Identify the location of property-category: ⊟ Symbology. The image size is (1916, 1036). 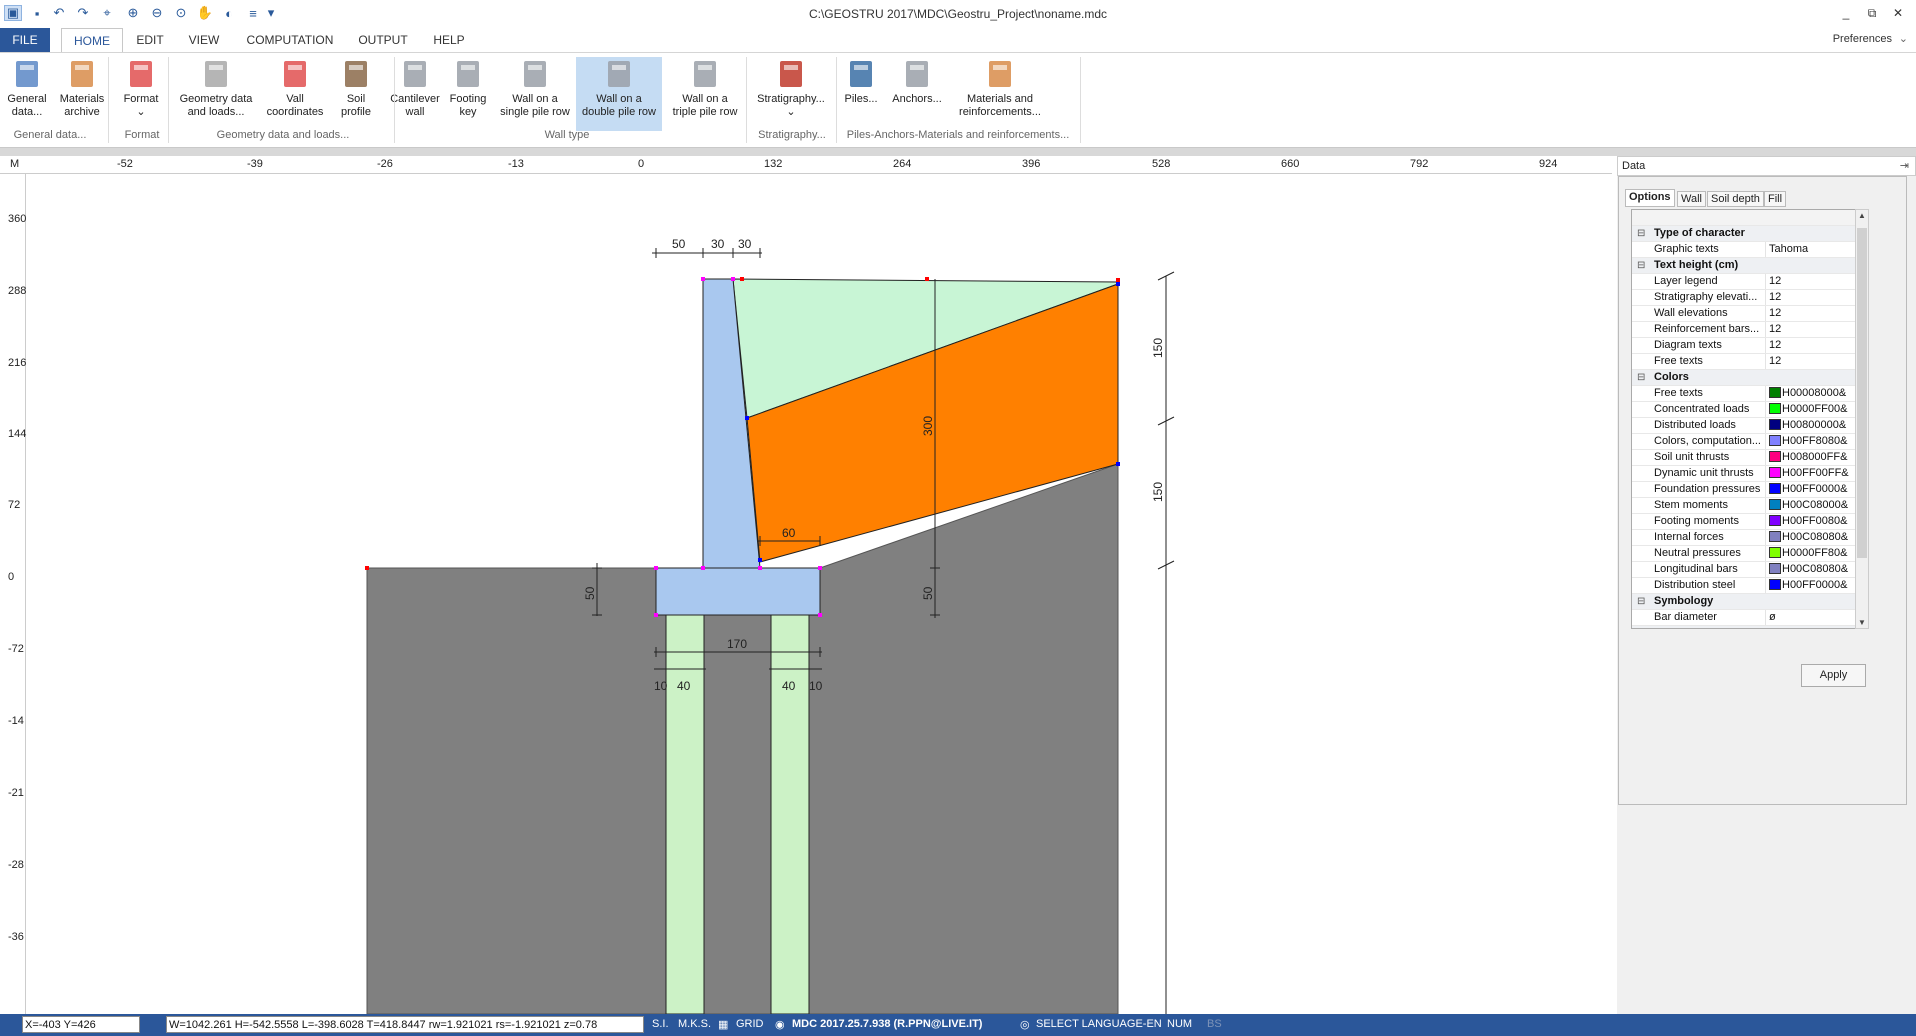
(1748, 602).